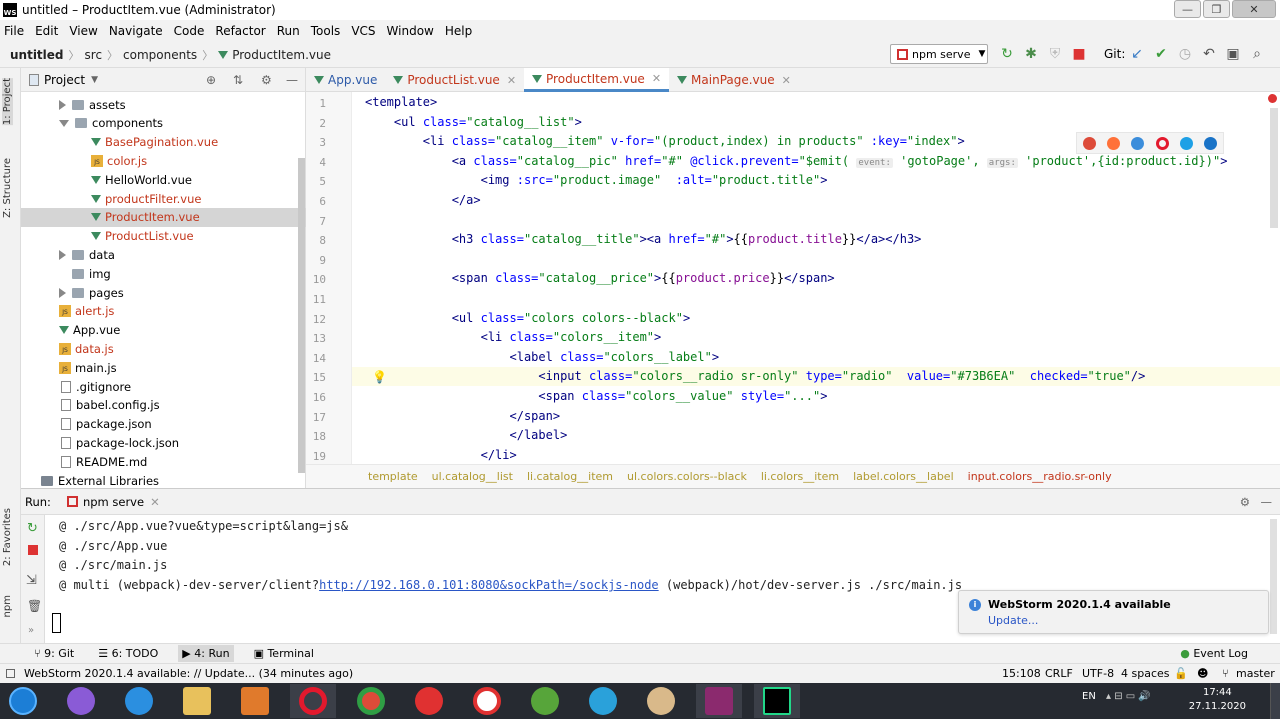 Image resolution: width=1280 pixels, height=719 pixels. I want to click on taskbar-app-opera, so click(313, 701).